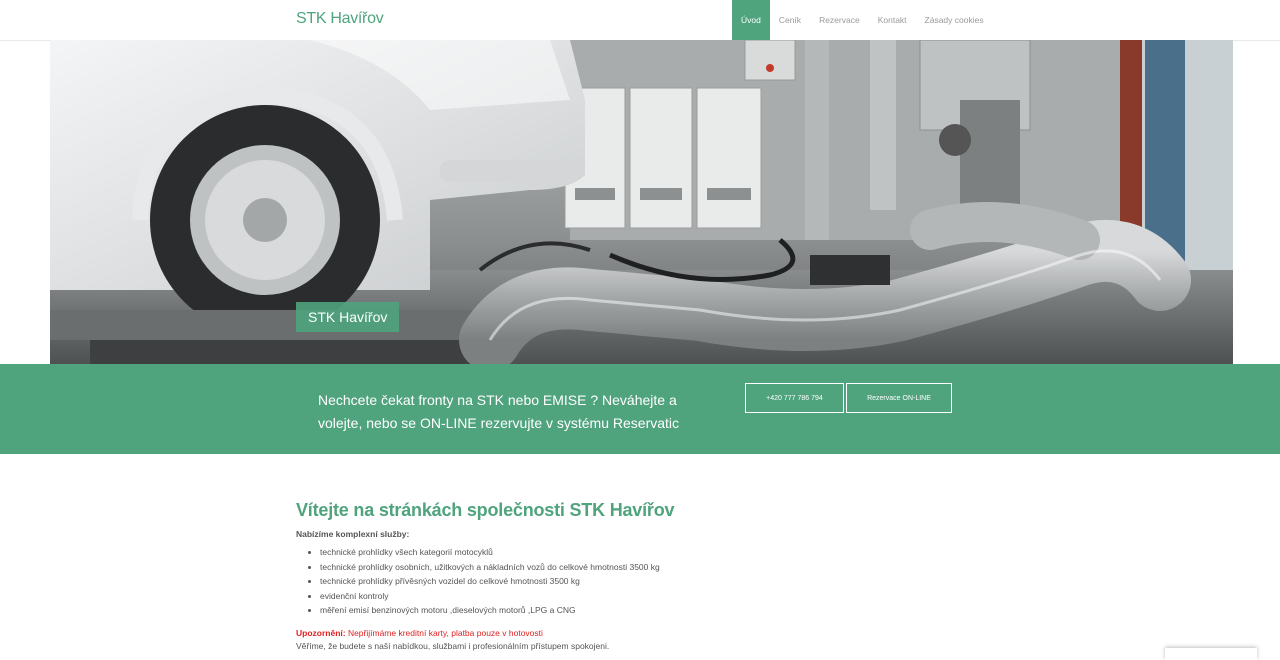 This screenshot has width=1280, height=660. I want to click on nav-item-uvod: Úvod, so click(751, 20).